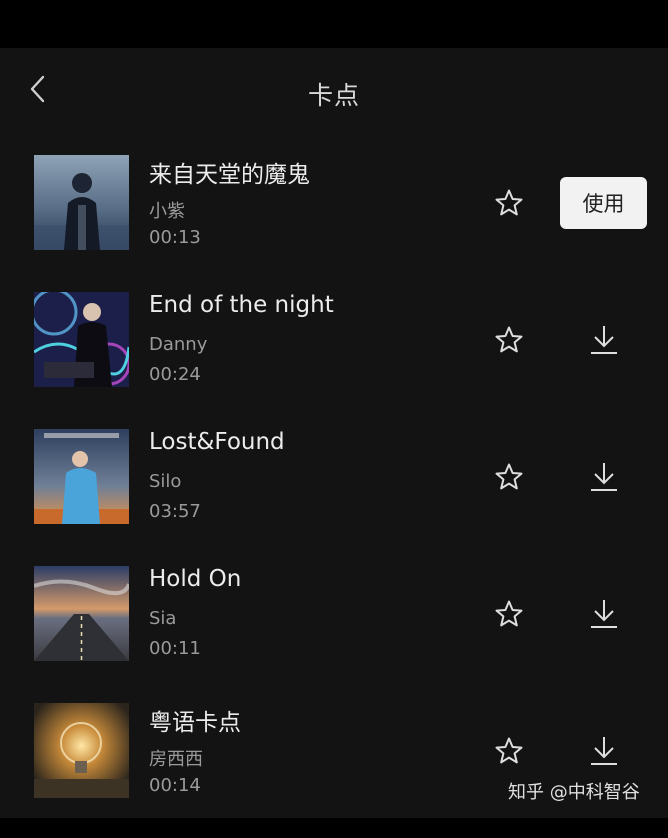 Image resolution: width=668 pixels, height=838 pixels. Describe the element at coordinates (229, 175) in the screenshot. I see `song-title: 来自天堂的魔鬼` at that location.